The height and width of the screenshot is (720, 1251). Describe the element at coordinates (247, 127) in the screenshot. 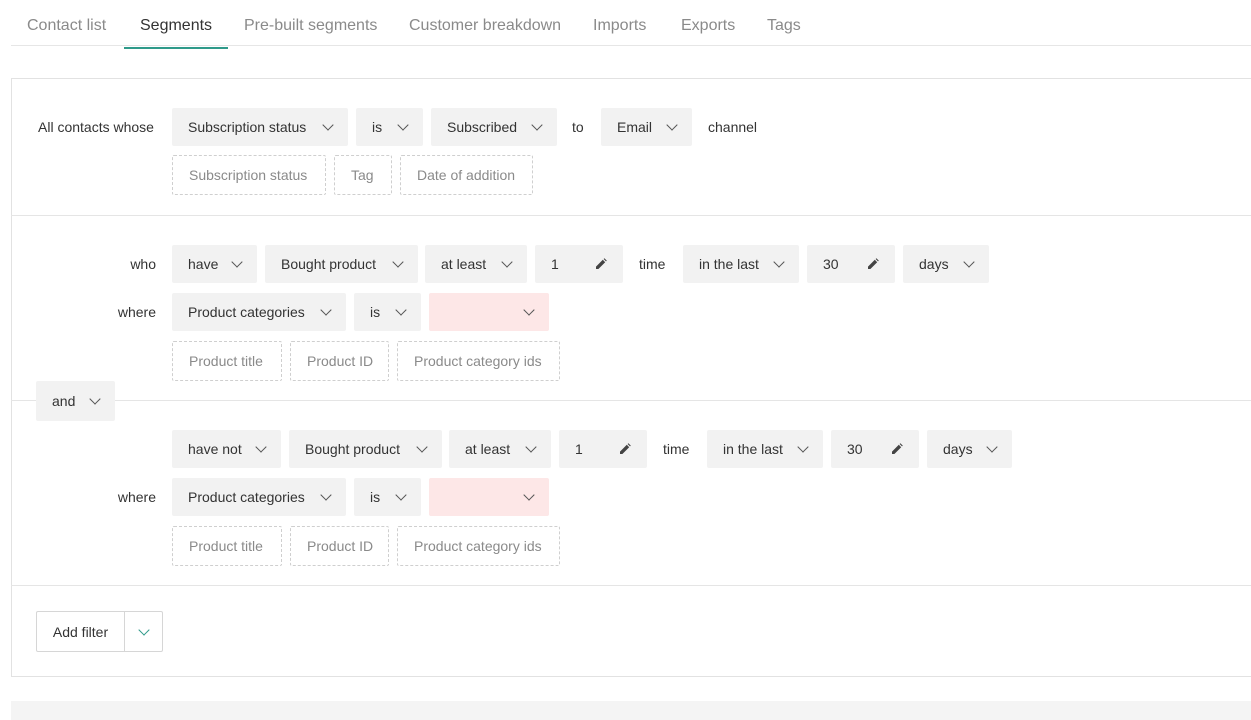

I see `audience-field-value: Subscription status` at that location.